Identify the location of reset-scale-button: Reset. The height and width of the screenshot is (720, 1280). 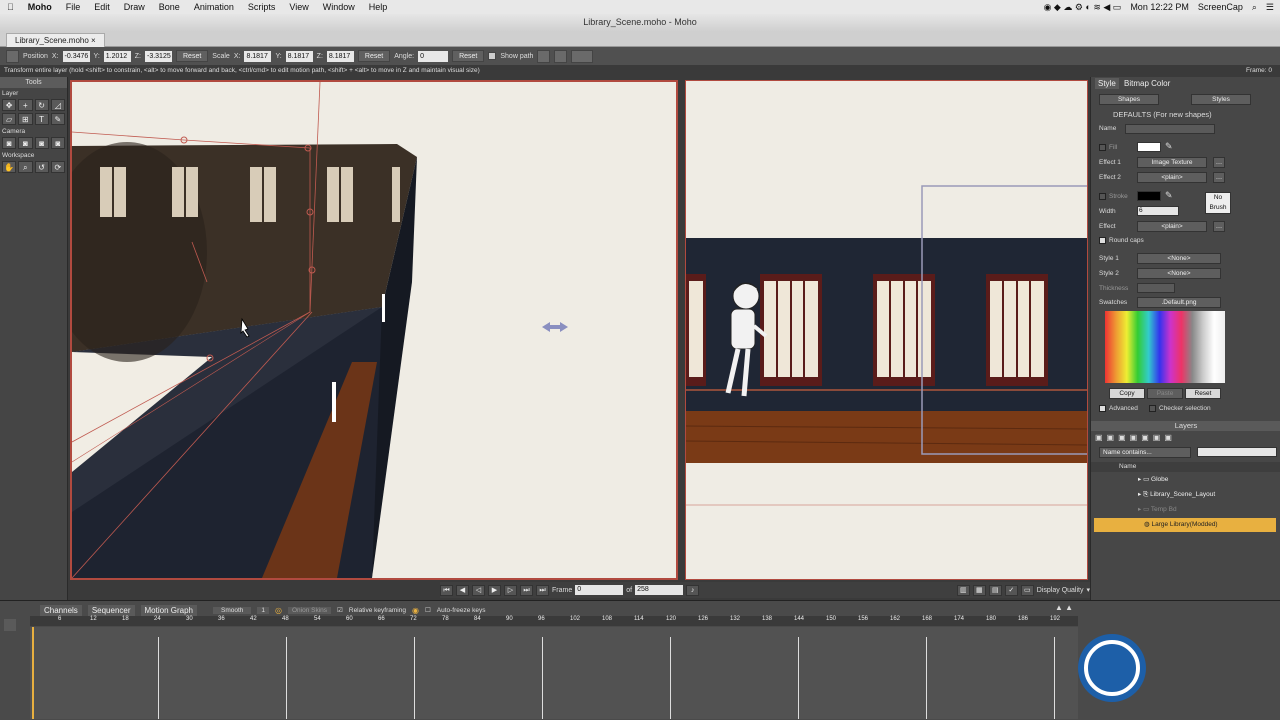
(374, 56).